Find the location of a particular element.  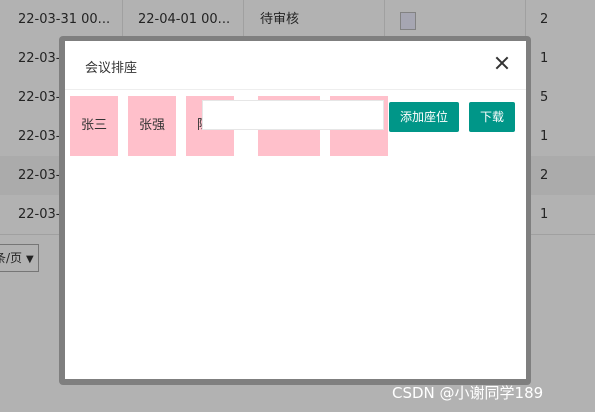

seat-name-input is located at coordinates (293, 115).